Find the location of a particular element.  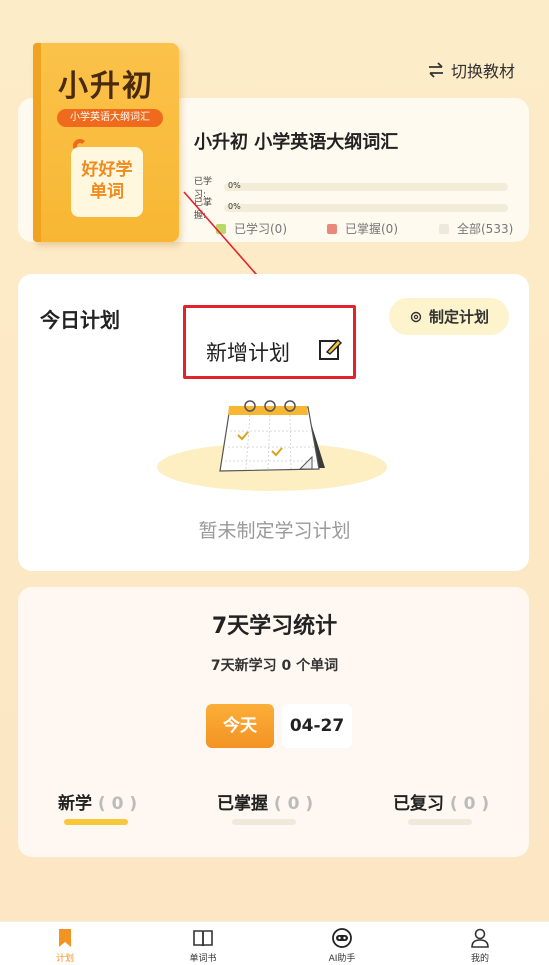

tab-ai-assistant-label: AI助手 is located at coordinates (342, 959).